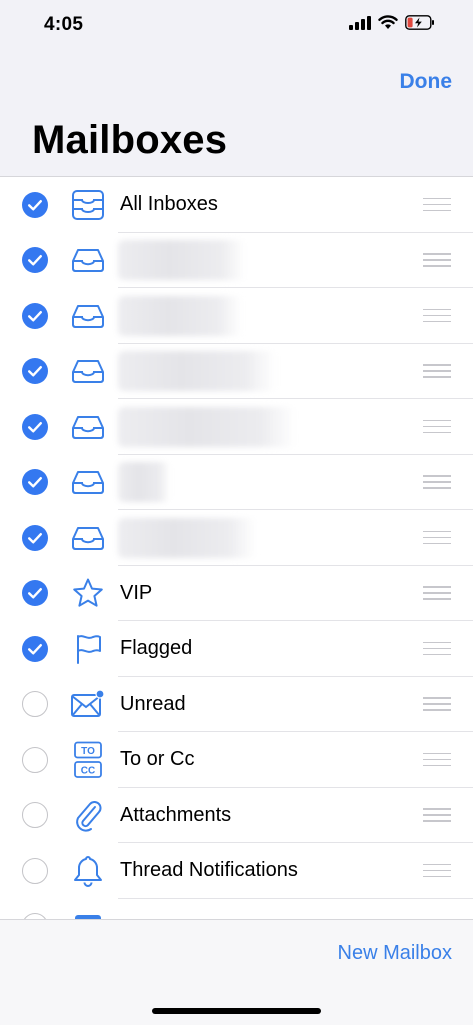 This screenshot has height=1025, width=473. Describe the element at coordinates (236, 205) in the screenshot. I see `mailbox-row: All Inboxes` at that location.